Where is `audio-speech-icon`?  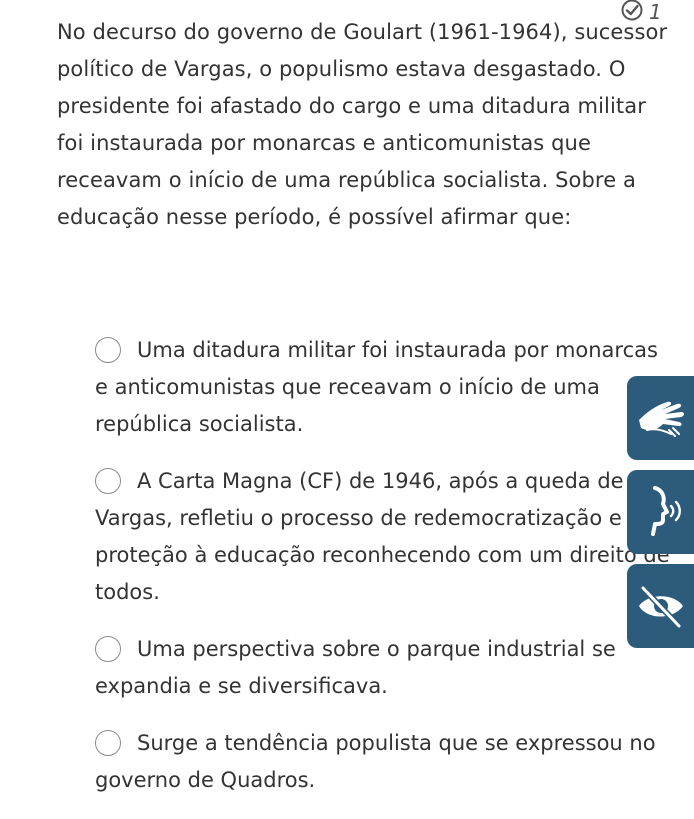
audio-speech-icon is located at coordinates (661, 512).